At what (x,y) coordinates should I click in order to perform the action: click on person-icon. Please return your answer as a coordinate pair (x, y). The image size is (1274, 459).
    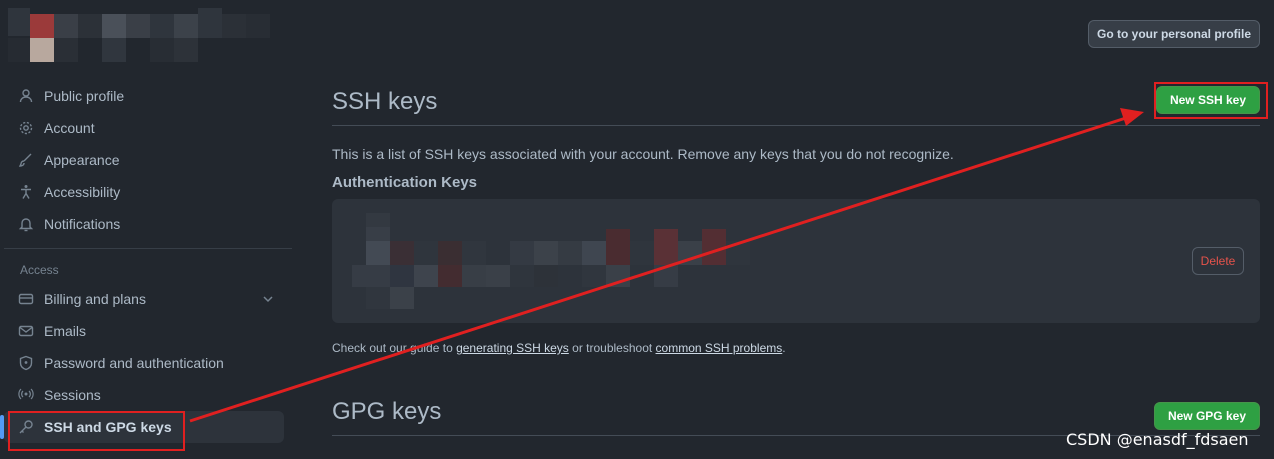
    Looking at the image, I should click on (26, 96).